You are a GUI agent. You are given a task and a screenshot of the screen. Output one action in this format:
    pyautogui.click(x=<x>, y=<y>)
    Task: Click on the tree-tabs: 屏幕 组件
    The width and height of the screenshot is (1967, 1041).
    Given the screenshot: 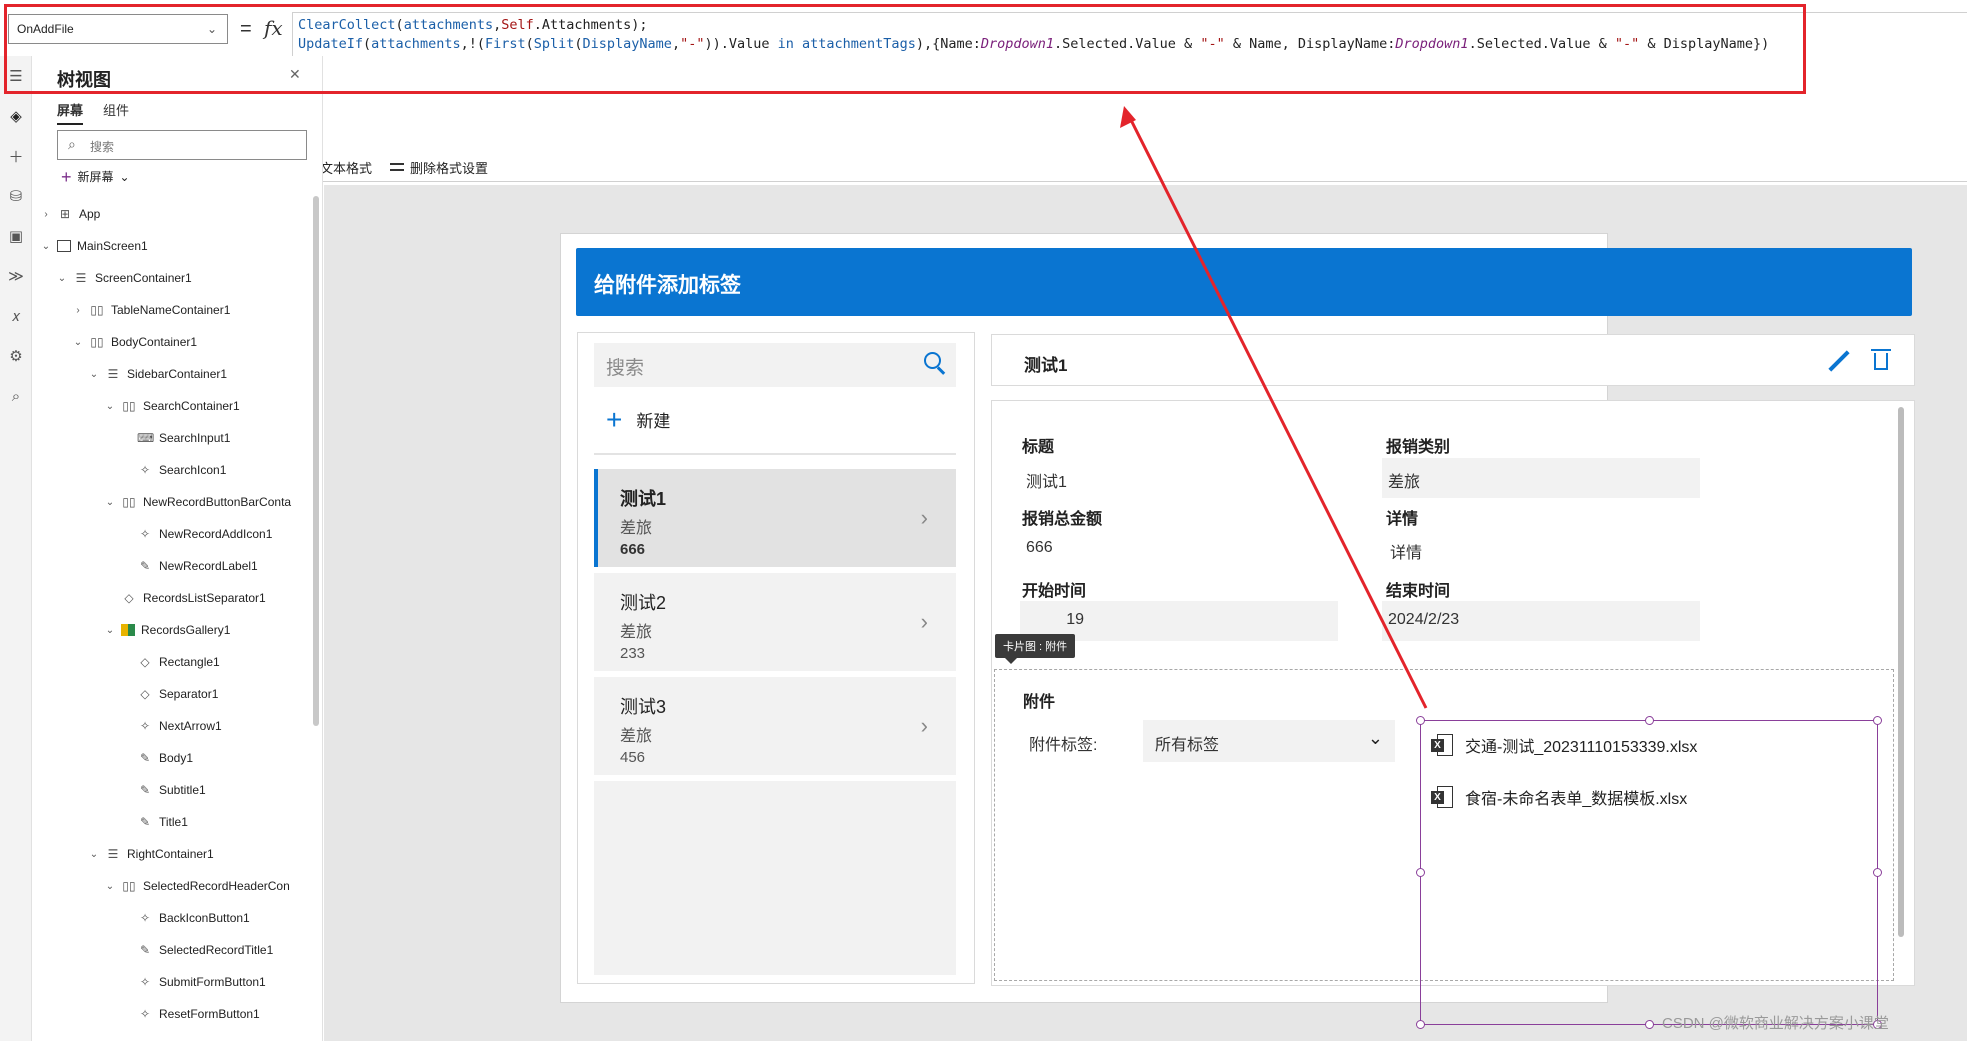 What is the action you would take?
    pyautogui.click(x=93, y=112)
    